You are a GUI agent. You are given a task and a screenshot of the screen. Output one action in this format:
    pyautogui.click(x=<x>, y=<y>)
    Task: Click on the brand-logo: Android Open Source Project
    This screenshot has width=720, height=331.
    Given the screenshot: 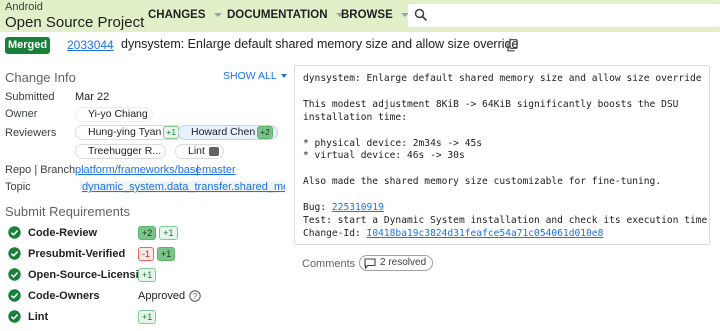 What is the action you would take?
    pyautogui.click(x=75, y=16)
    